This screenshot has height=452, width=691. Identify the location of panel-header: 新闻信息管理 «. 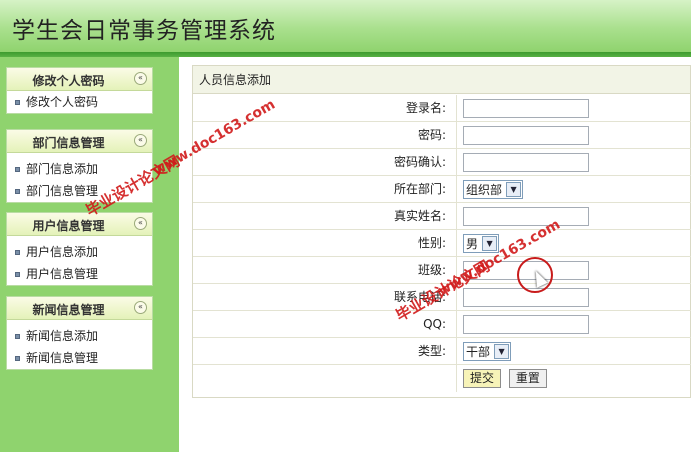
(79, 308).